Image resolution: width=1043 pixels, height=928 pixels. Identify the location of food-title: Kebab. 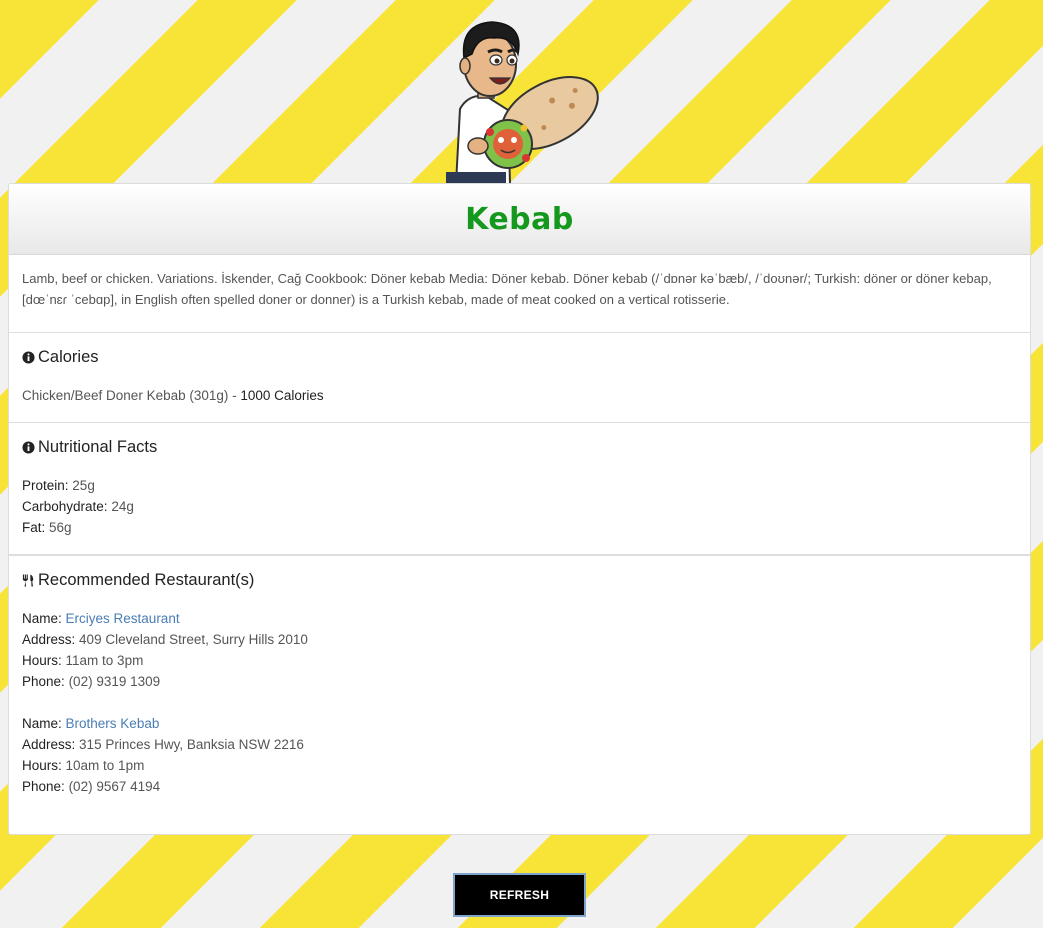
(519, 219).